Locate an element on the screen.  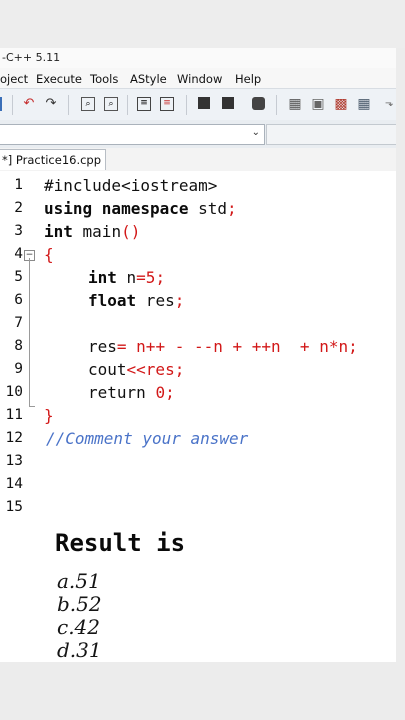
more-icon: ⬎ is located at coordinates (389, 104).